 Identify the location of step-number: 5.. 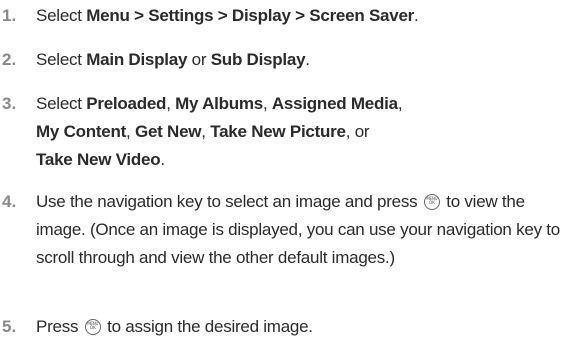
(9, 326).